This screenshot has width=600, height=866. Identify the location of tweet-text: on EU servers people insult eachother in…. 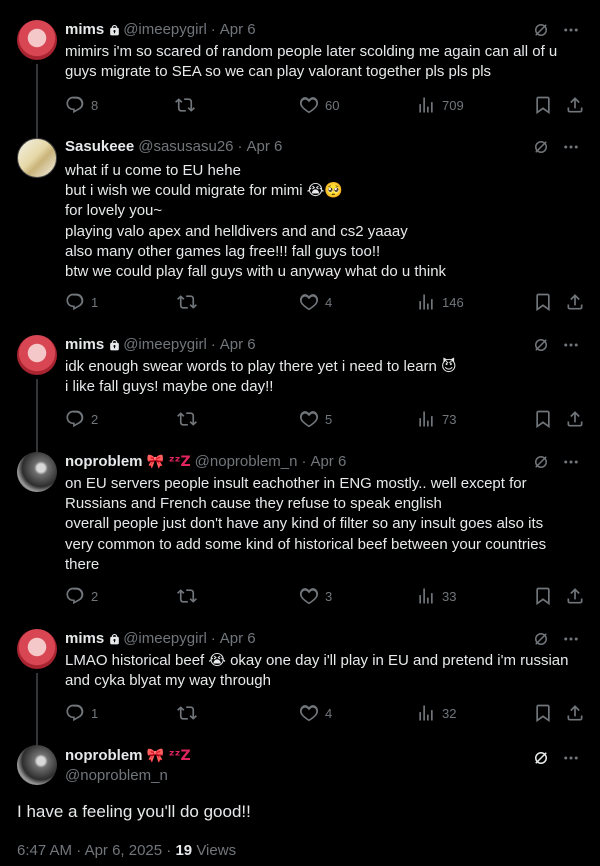
(325, 524).